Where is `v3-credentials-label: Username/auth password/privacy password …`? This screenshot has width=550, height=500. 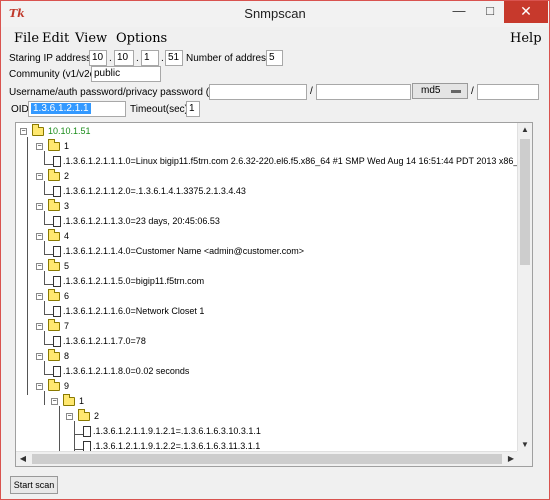 v3-credentials-label: Username/auth password/privacy password … is located at coordinates (116, 92).